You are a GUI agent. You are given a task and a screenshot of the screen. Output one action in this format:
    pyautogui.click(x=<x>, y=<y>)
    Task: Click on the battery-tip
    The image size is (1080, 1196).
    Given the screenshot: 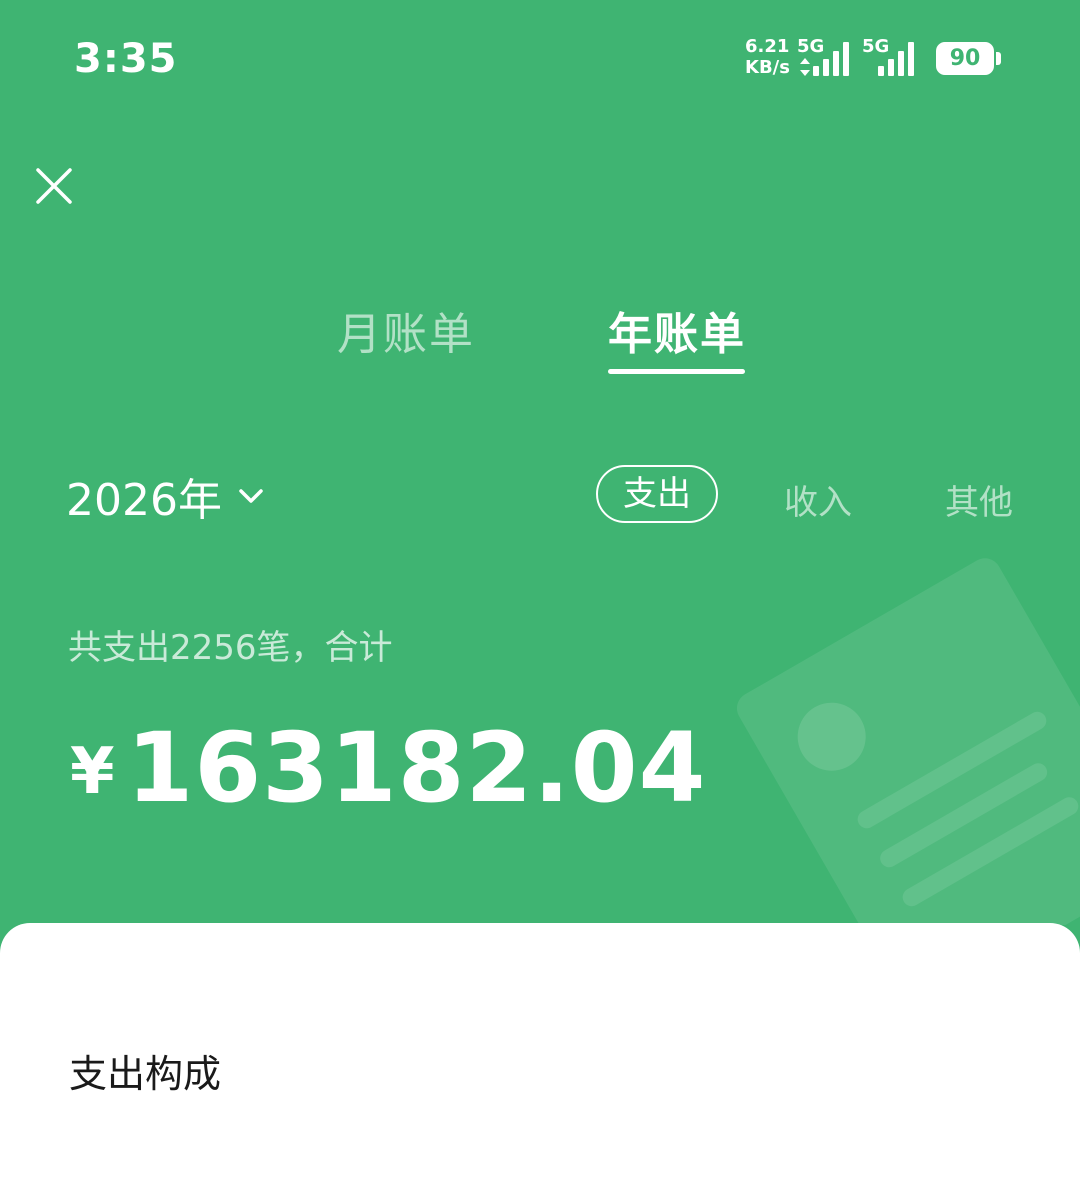 What is the action you would take?
    pyautogui.click(x=998, y=58)
    